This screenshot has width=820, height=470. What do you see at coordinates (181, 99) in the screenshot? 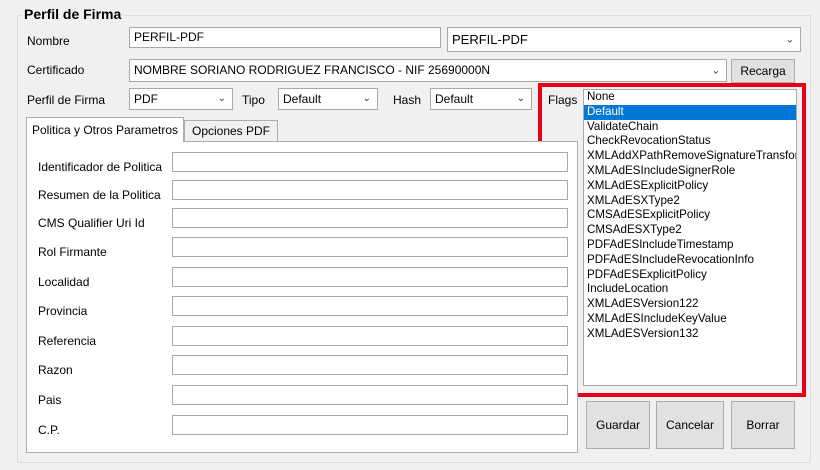
I see `perfil-combo: PDF ⌄` at bounding box center [181, 99].